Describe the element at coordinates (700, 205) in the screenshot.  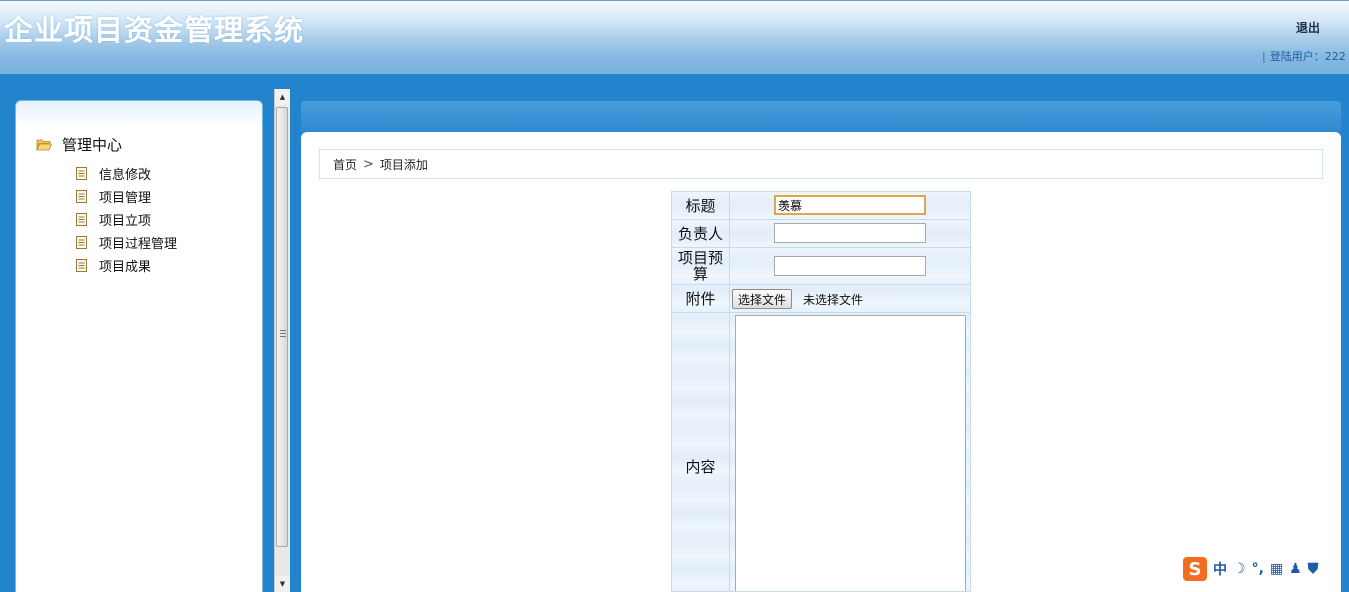
I see `title-label: 标题` at that location.